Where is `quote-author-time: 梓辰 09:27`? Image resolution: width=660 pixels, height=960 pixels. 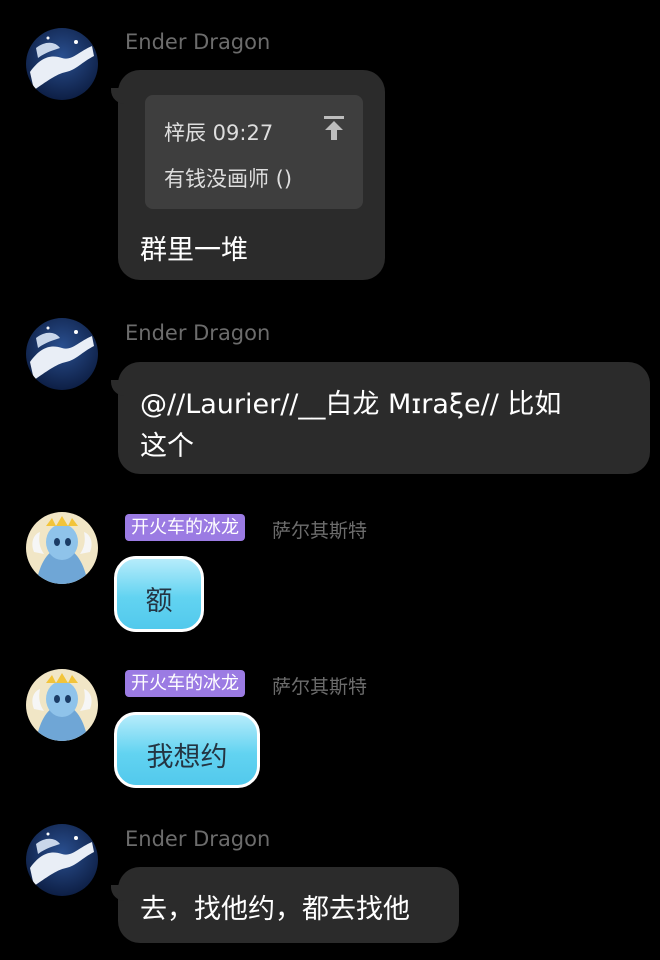
quote-author-time: 梓辰 09:27 is located at coordinates (219, 133).